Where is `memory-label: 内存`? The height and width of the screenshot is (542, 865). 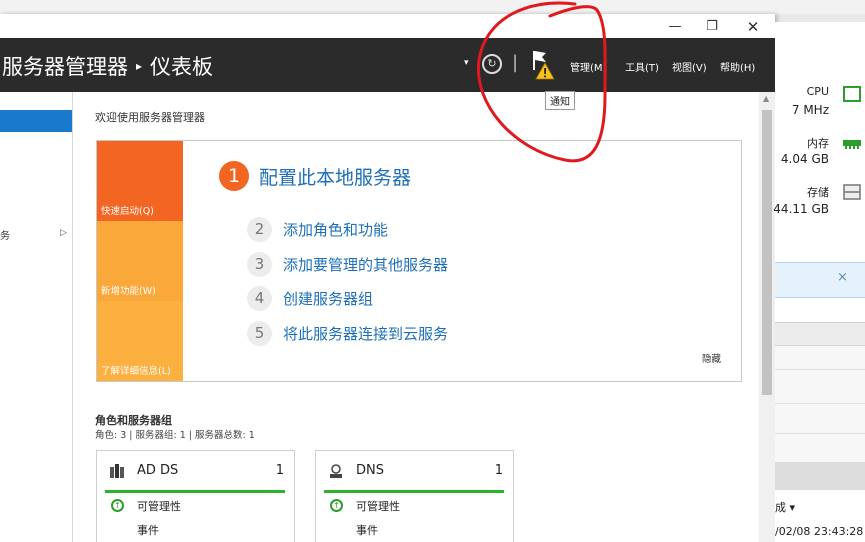
memory-label: 内存 is located at coordinates (818, 143).